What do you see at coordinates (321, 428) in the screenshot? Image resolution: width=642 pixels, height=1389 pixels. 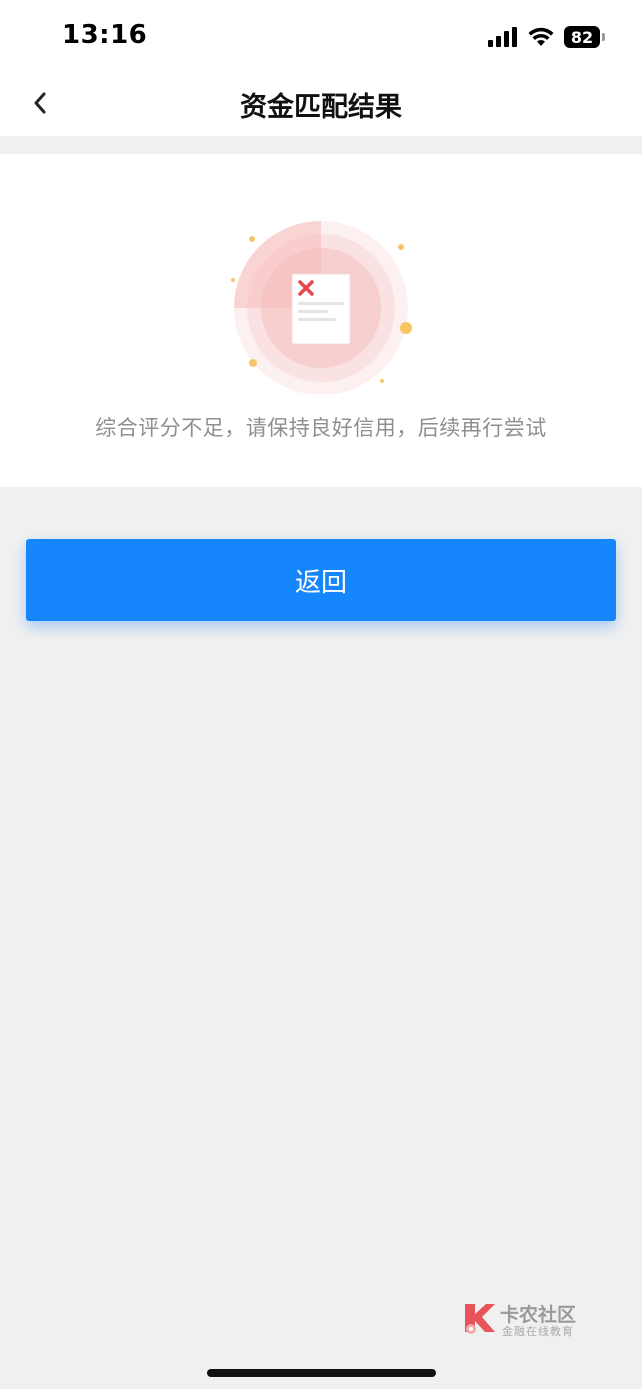 I see `result-message: 综合评分不足，请保持良好信用，后续再行尝试` at bounding box center [321, 428].